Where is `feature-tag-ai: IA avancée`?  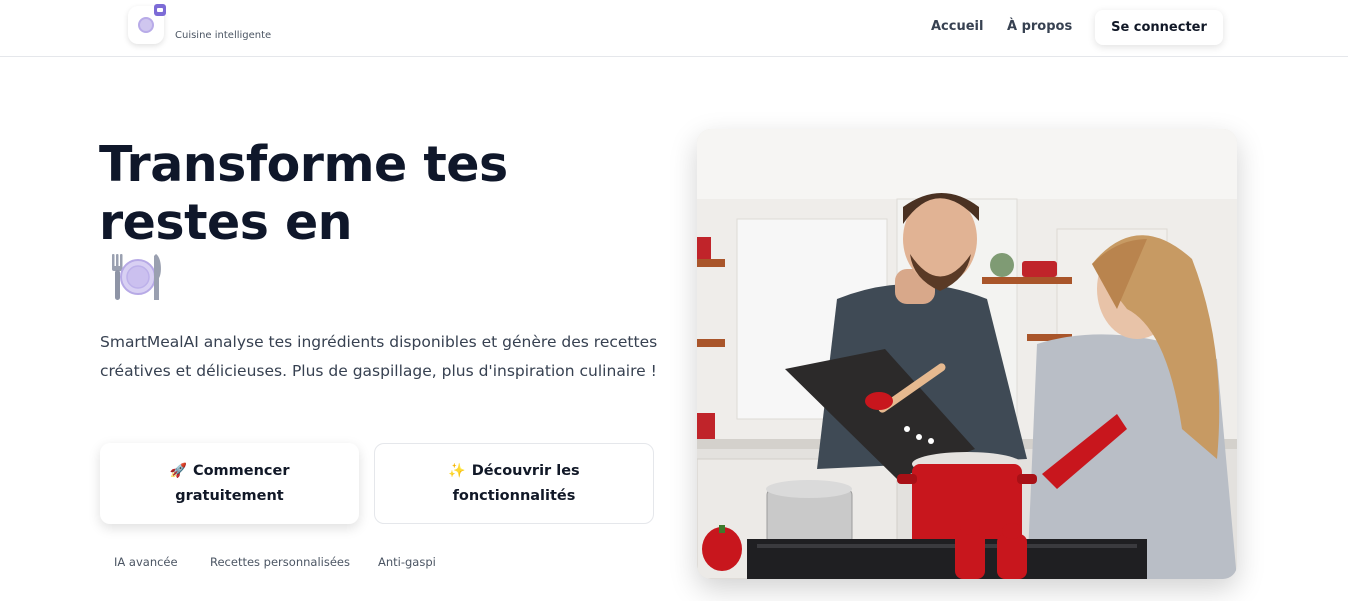 feature-tag-ai: IA avancée is located at coordinates (146, 562).